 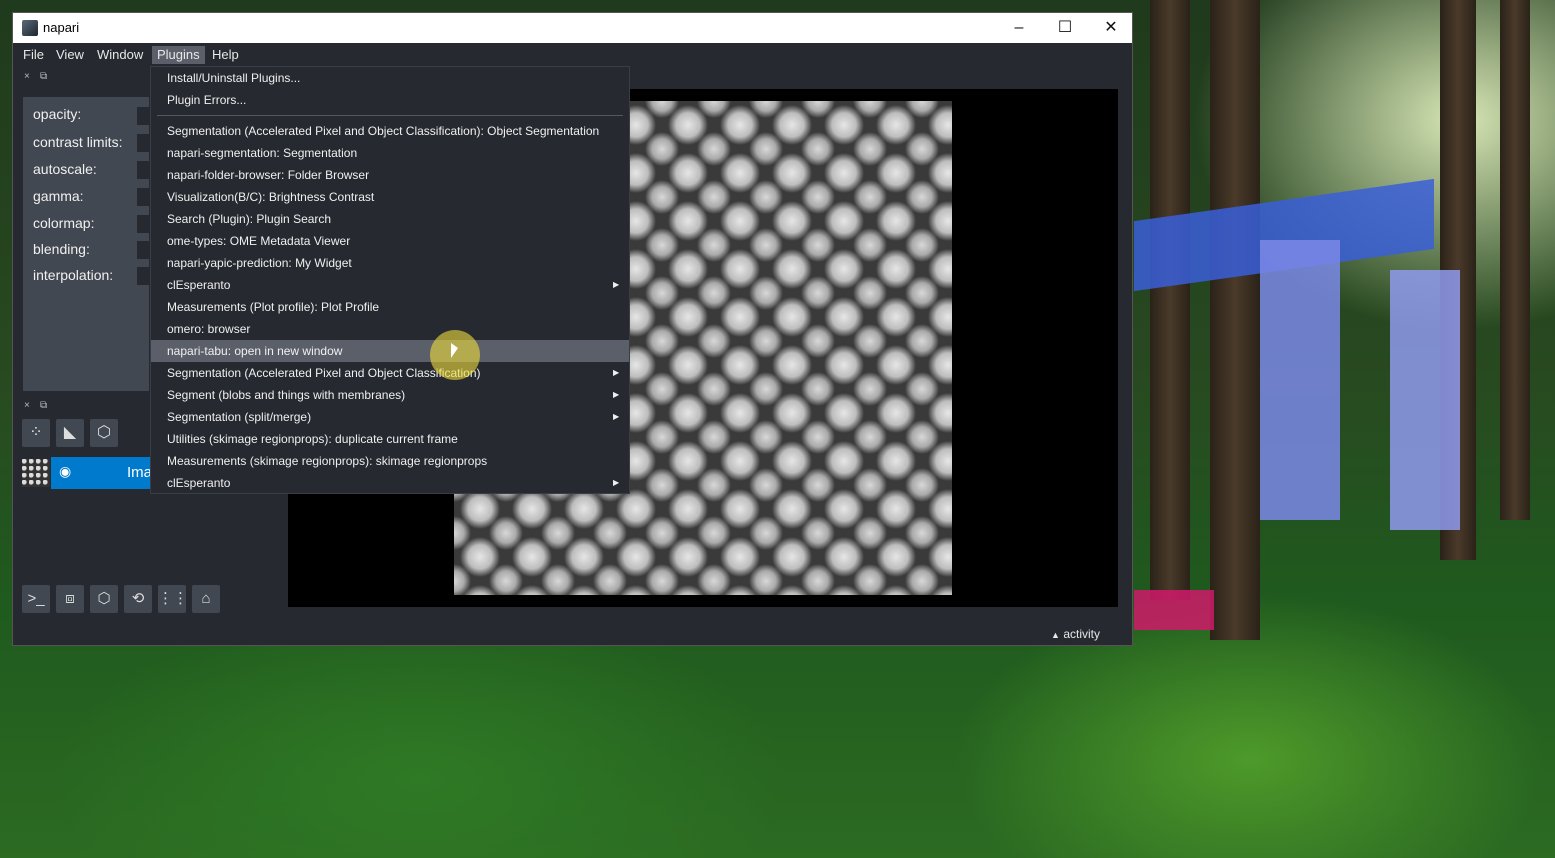 I want to click on blending-label: blending:, so click(x=61, y=249).